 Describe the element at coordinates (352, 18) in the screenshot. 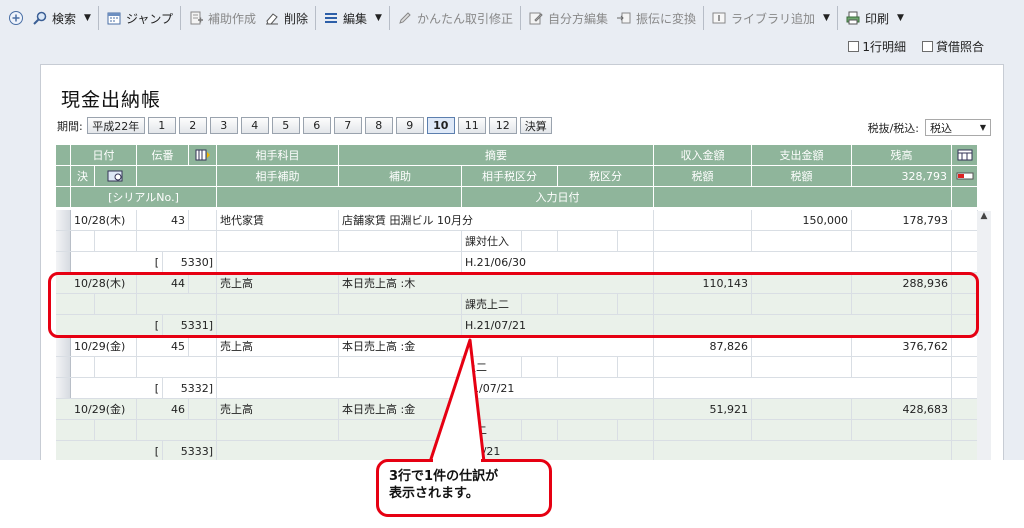

I see `edit-menu-button: 編集 ▼` at that location.